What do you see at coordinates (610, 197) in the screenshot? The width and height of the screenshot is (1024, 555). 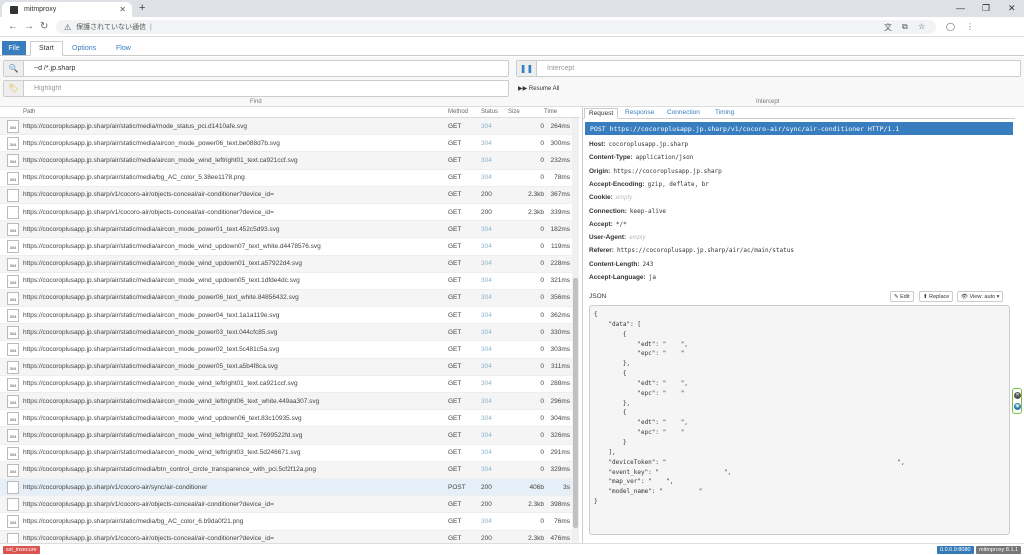 I see `header-row: Cookie: empty` at bounding box center [610, 197].